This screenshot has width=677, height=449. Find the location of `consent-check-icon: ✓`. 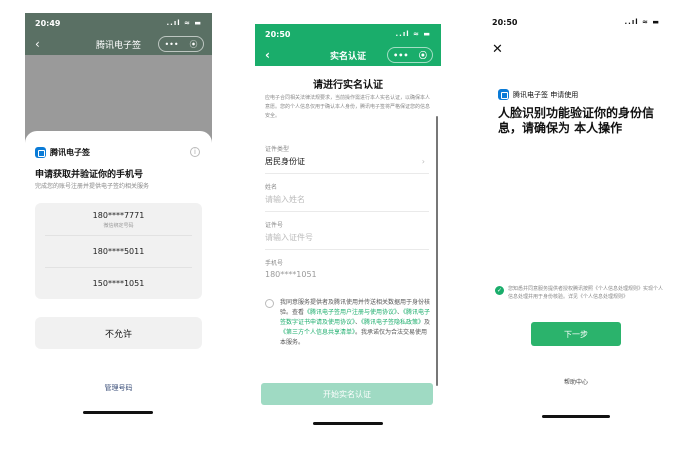

consent-check-icon: ✓ is located at coordinates (499, 290).